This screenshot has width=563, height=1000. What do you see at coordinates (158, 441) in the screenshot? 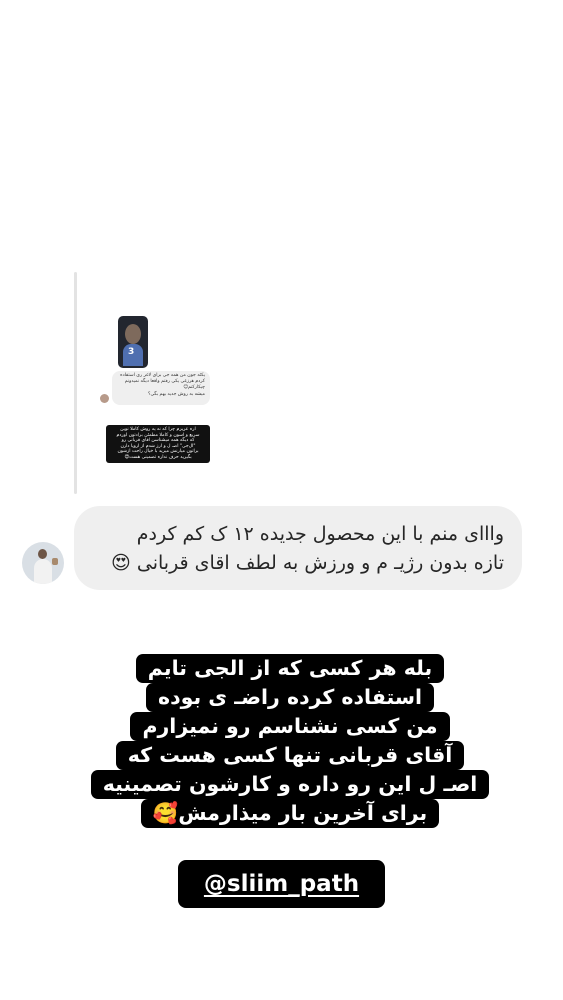
I see `reply-line: که دیگه همه میشناسن اقای قربانی رو` at bounding box center [158, 441].